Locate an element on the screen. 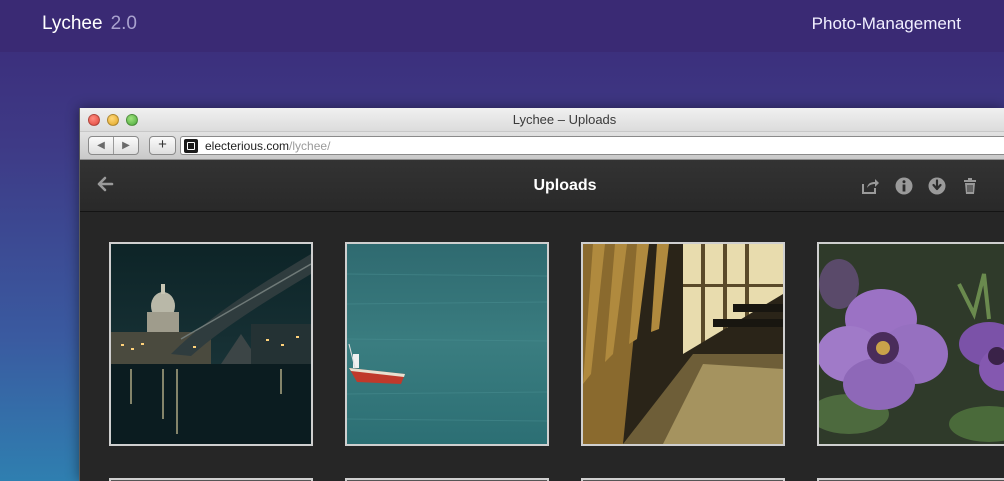  window-title: Lychee – Uploads is located at coordinates (564, 119).